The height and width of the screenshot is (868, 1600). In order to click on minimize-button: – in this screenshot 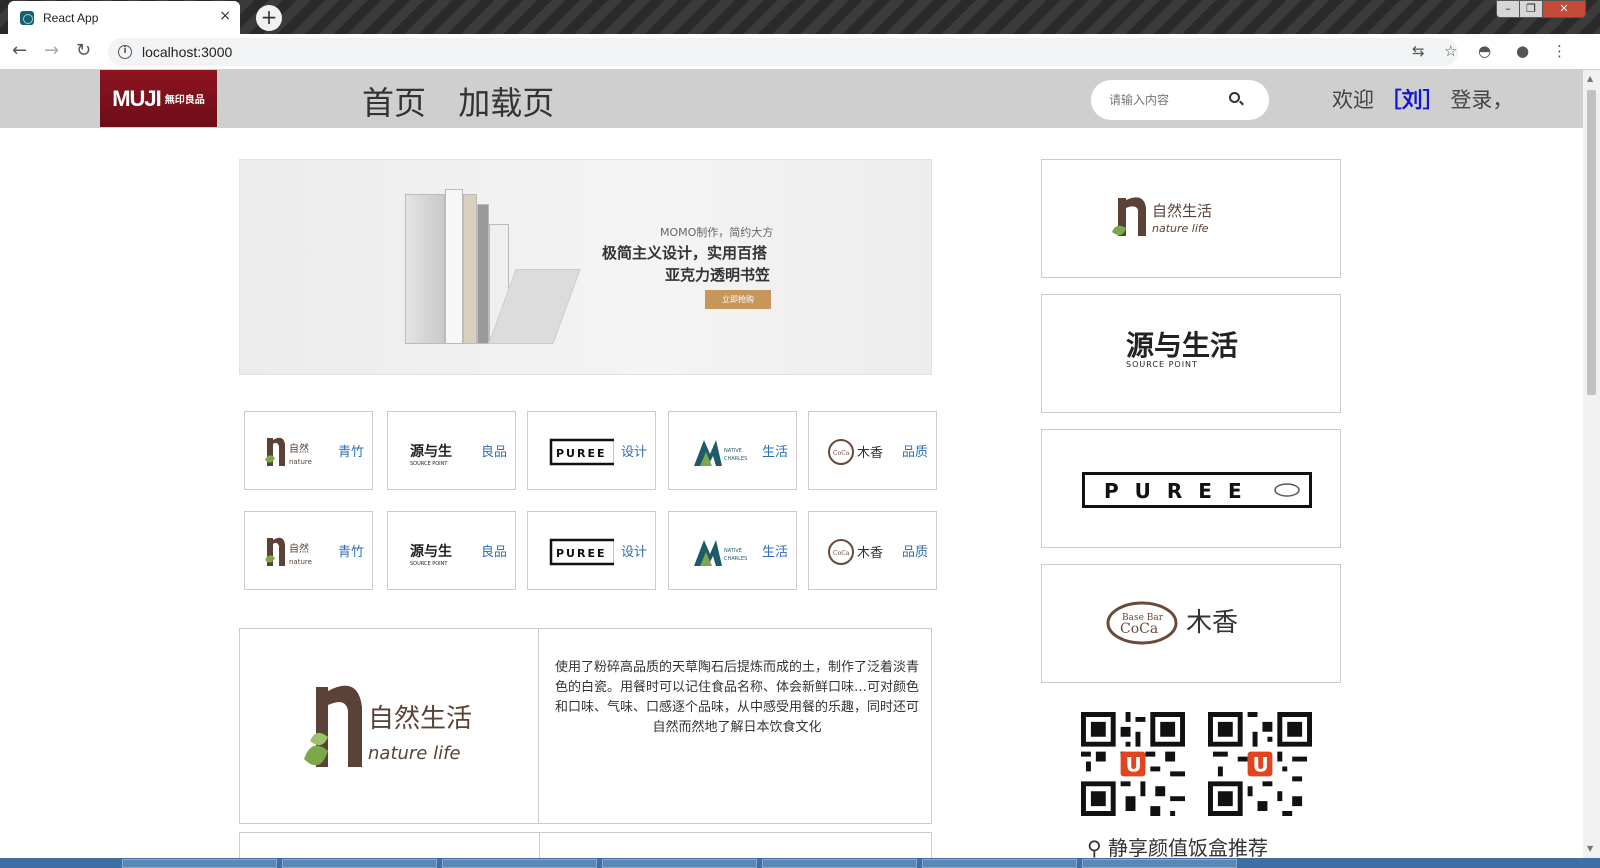, I will do `click(1508, 9)`.